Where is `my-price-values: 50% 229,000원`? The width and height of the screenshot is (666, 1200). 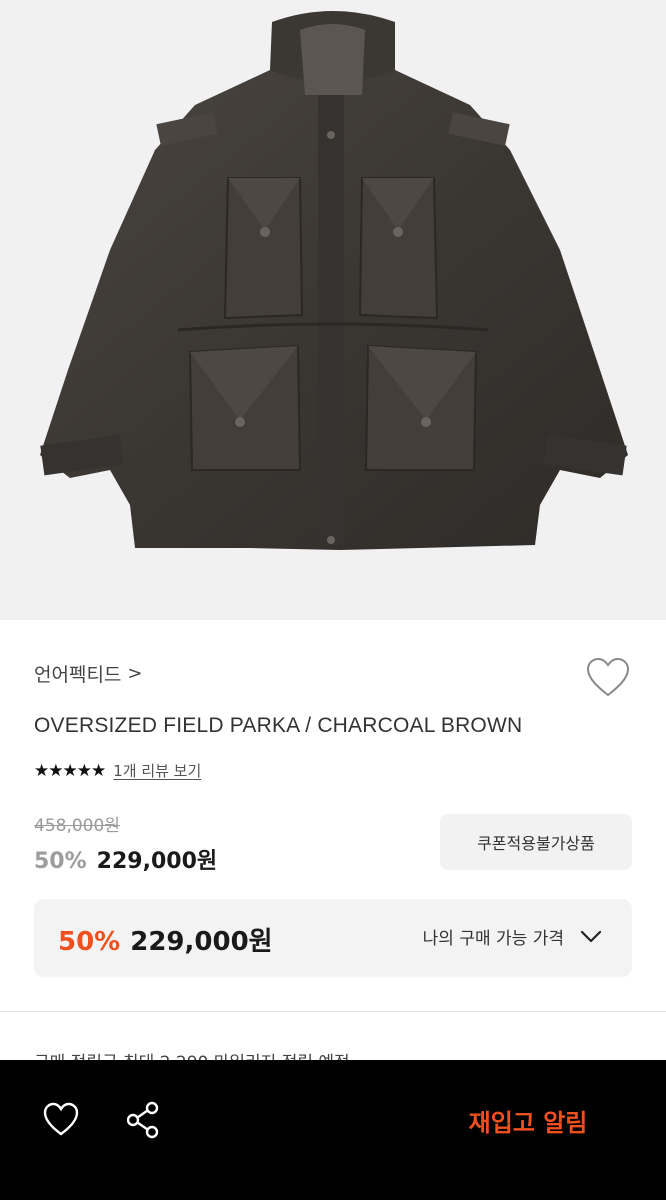 my-price-values: 50% 229,000원 is located at coordinates (165, 939).